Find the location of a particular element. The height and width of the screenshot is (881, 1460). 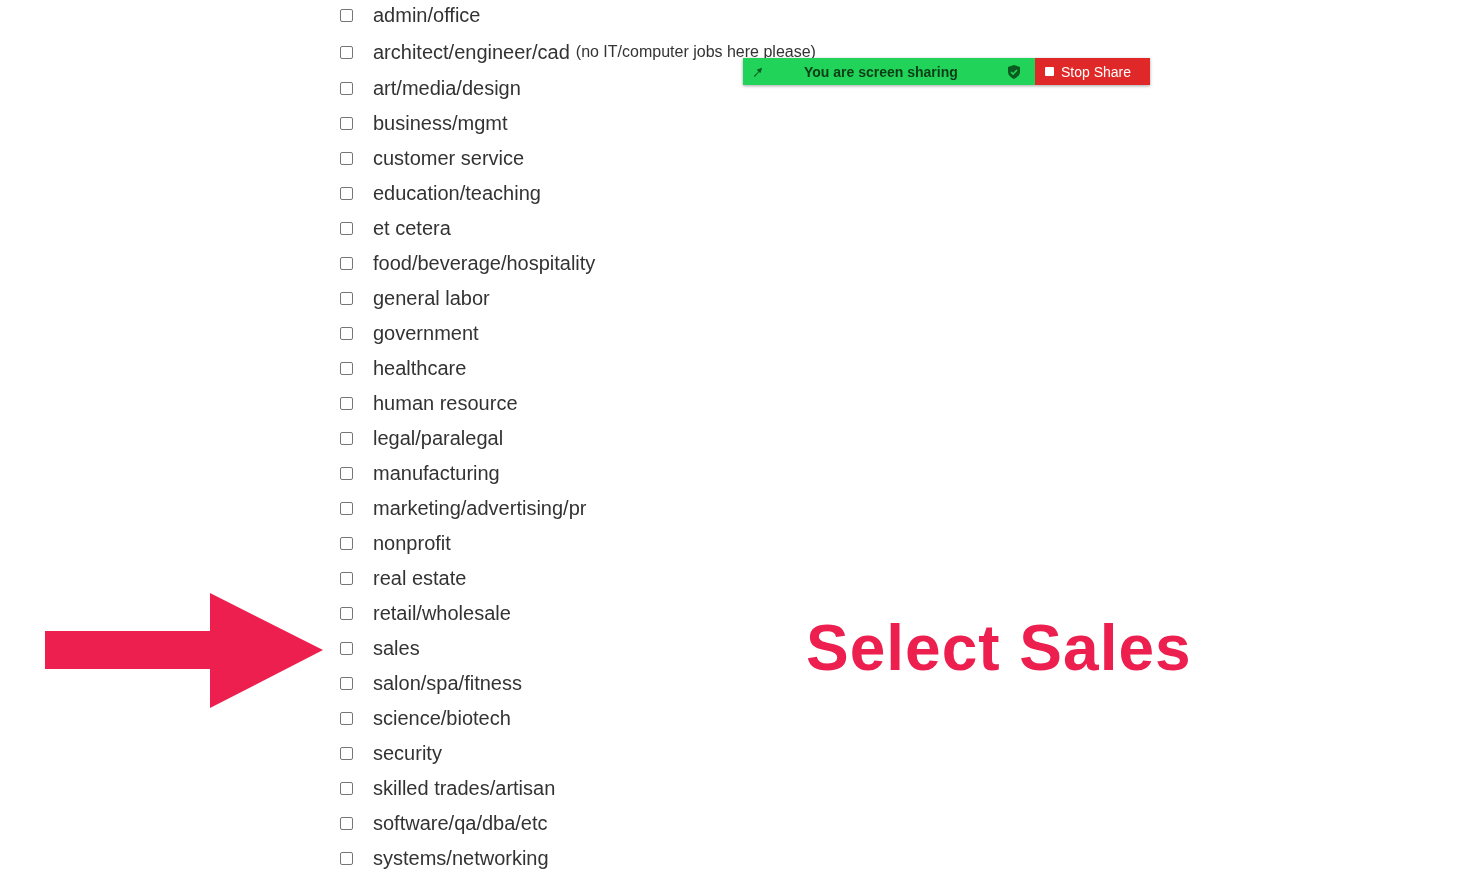

category-label: admin/office is located at coordinates (427, 15).